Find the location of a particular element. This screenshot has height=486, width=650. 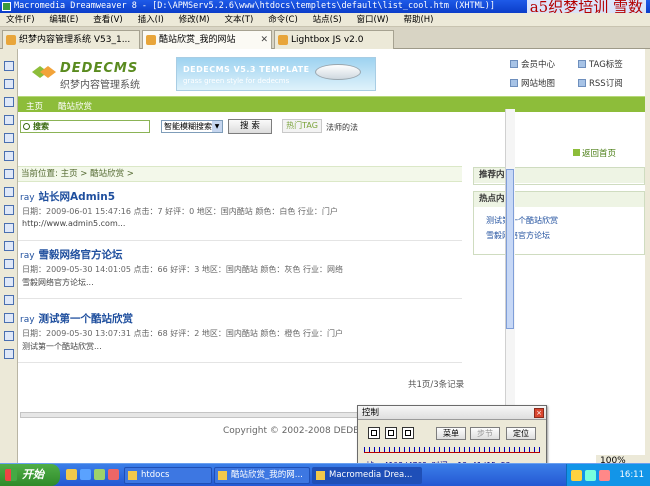

control-title-bar: 控制 × is located at coordinates (452, 413).